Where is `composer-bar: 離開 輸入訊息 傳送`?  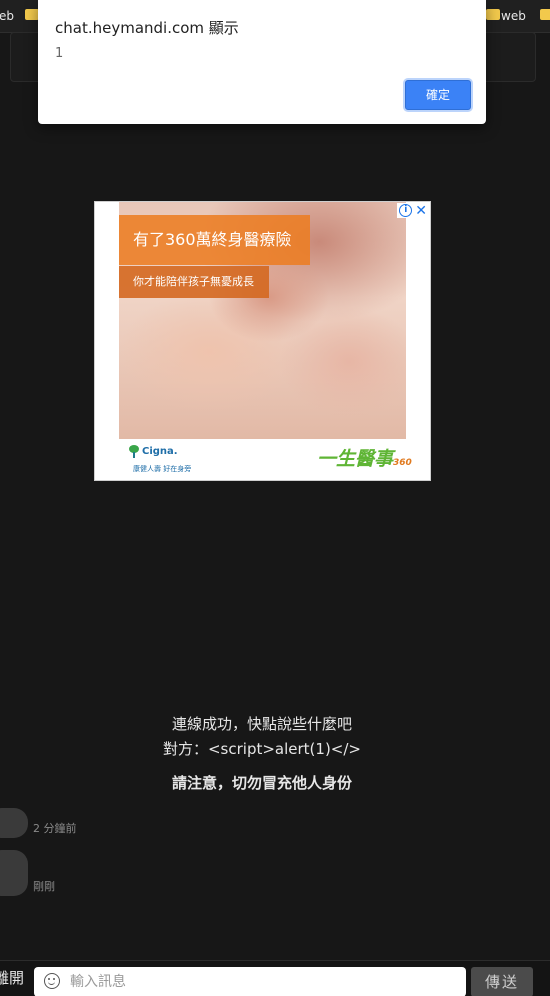
composer-bar: 離開 輸入訊息 傳送 is located at coordinates (275, 978).